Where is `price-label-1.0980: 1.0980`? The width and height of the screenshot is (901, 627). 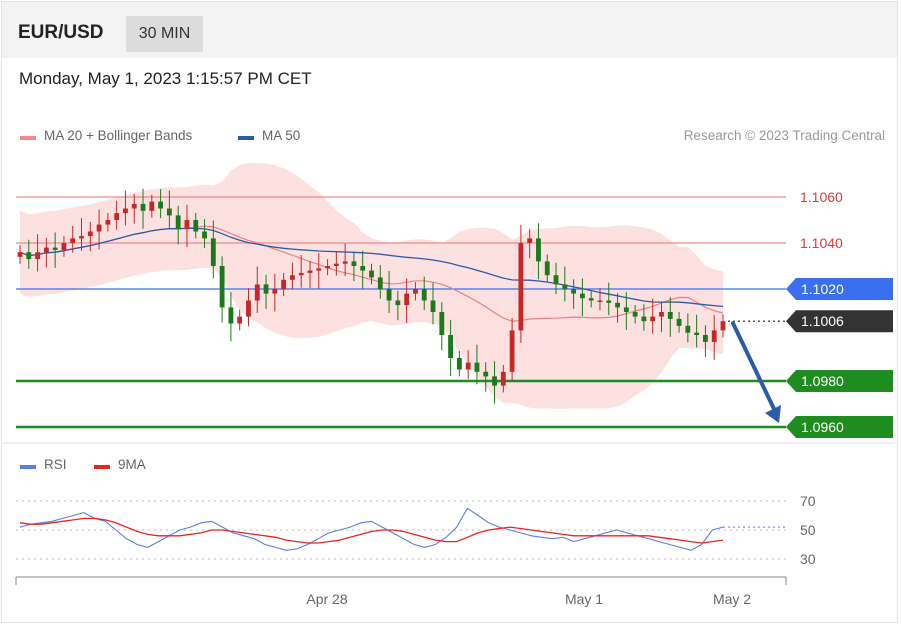
price-label-1.0980: 1.0980 is located at coordinates (822, 381).